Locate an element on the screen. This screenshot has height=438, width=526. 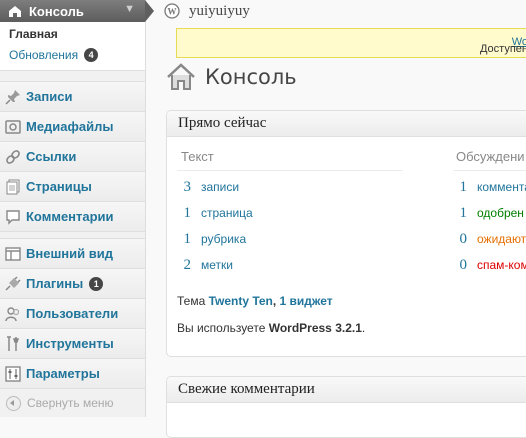
menu-tools: Инструменты is located at coordinates (72, 344).